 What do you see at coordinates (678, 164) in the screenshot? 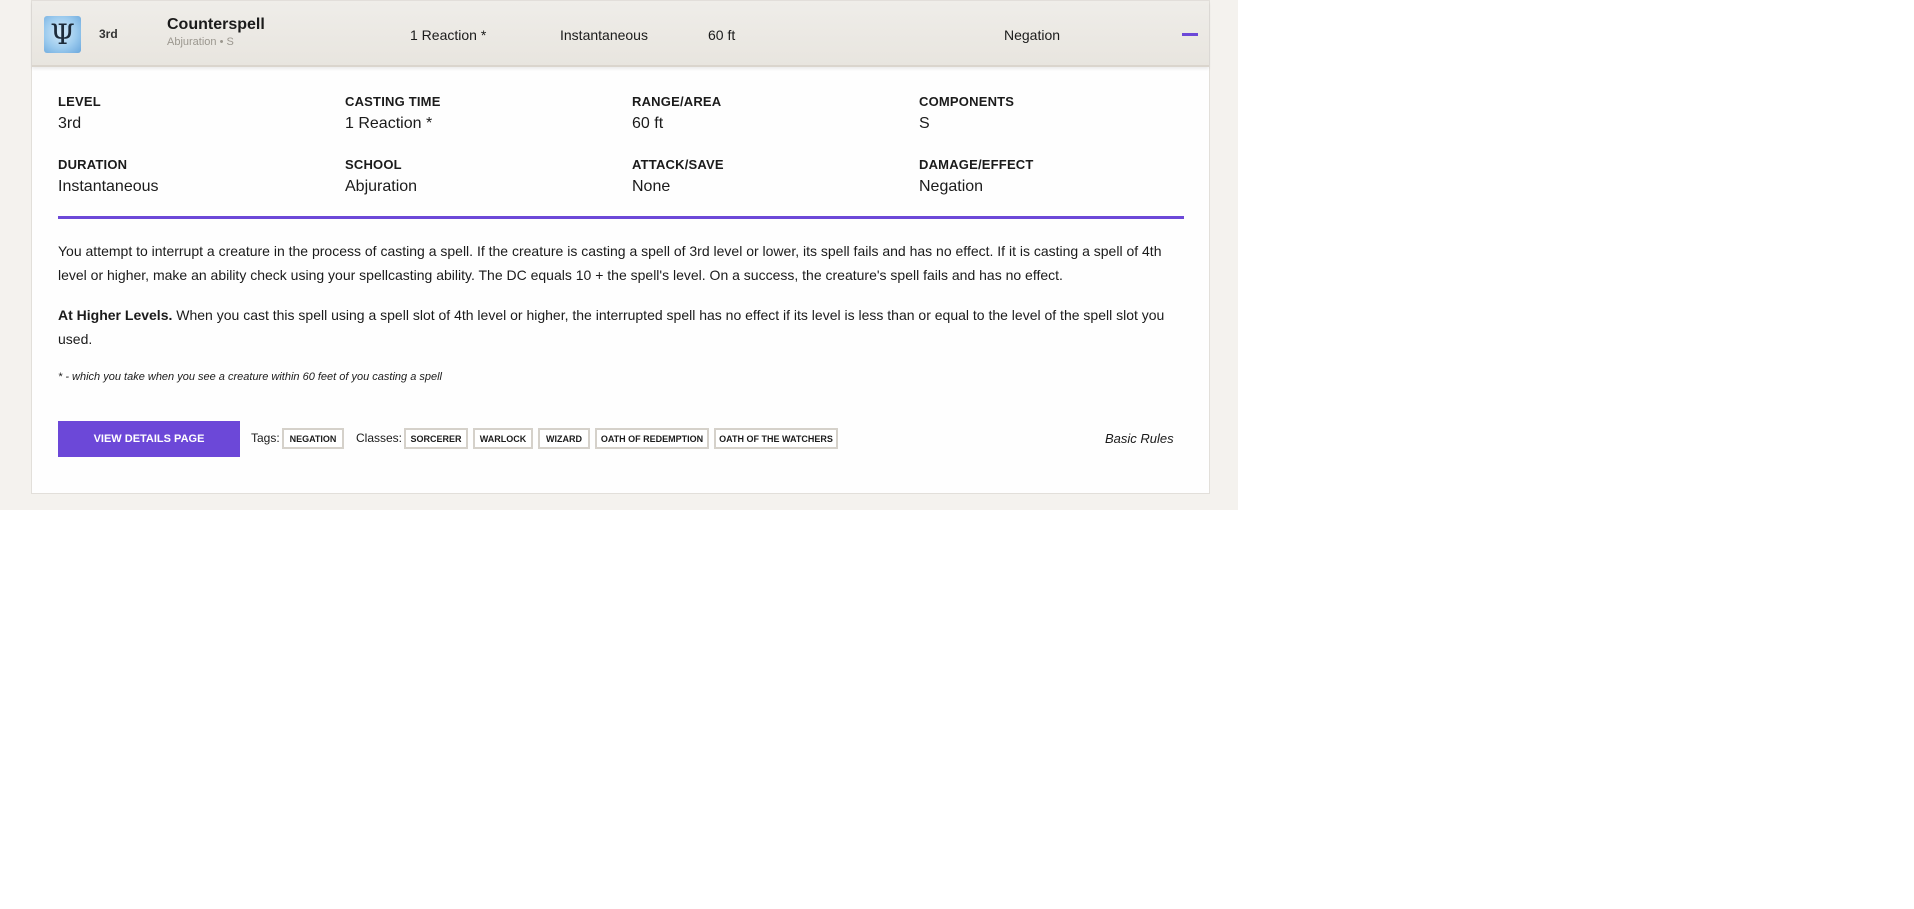
I see `stat-attack-save-label: ATTACK/SAVE` at bounding box center [678, 164].